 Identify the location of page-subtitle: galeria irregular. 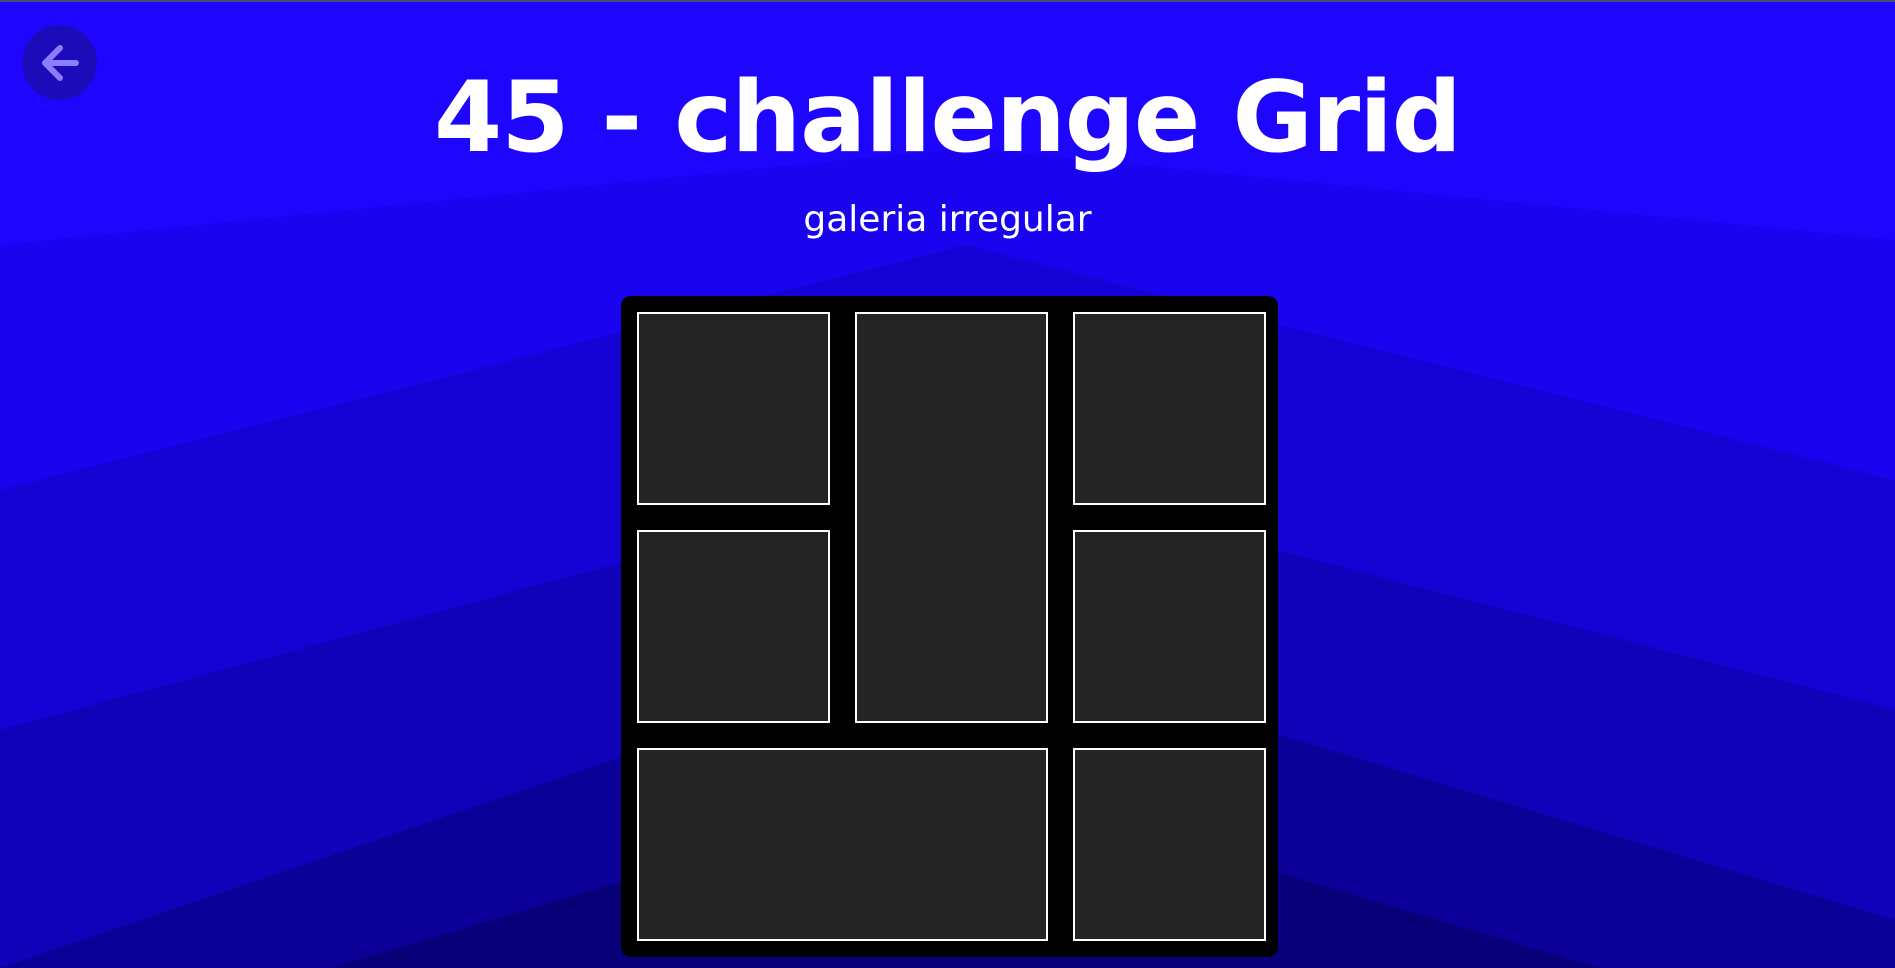
(947, 219).